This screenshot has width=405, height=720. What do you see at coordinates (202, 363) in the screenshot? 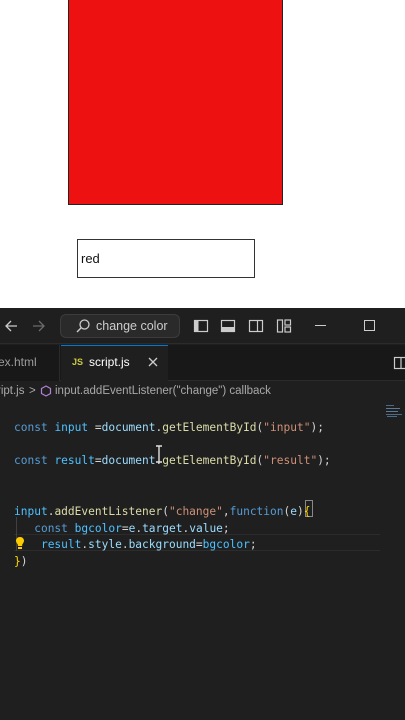
I see `tab-bar: ex.html JS script.js` at bounding box center [202, 363].